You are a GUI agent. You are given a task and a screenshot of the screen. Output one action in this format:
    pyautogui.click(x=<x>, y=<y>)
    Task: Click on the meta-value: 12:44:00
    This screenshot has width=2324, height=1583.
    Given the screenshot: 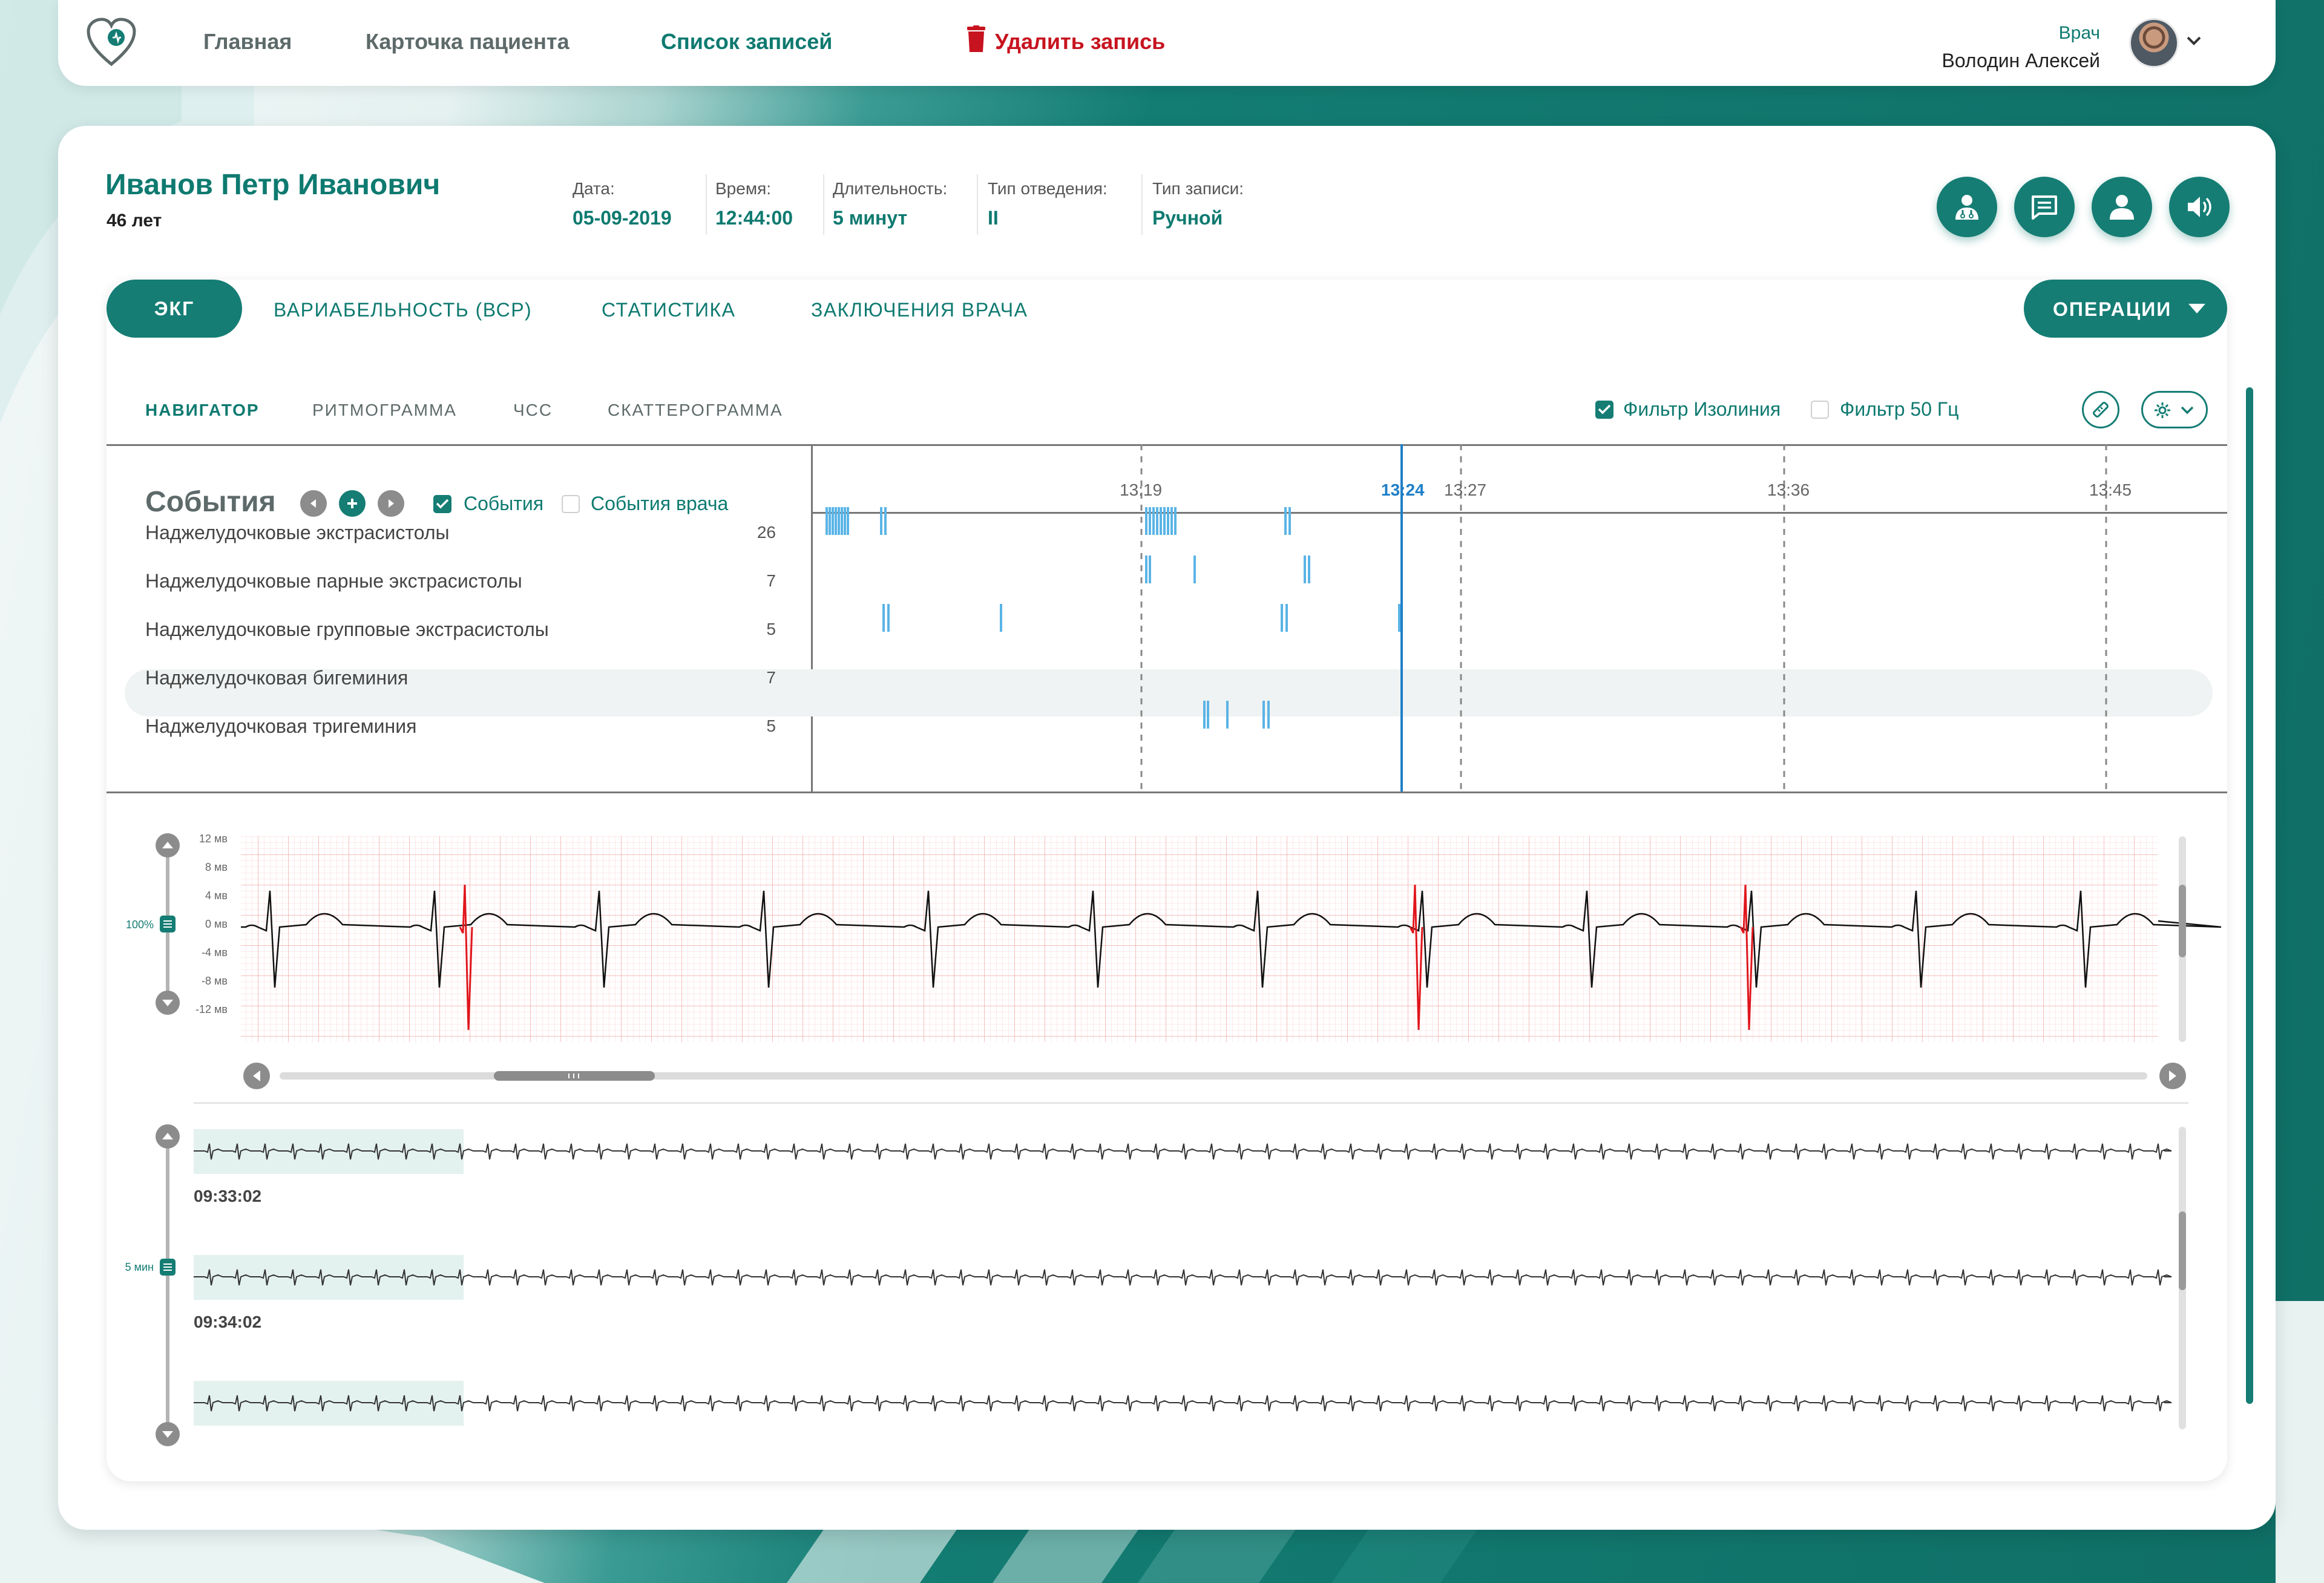 What is the action you would take?
    pyautogui.click(x=754, y=218)
    